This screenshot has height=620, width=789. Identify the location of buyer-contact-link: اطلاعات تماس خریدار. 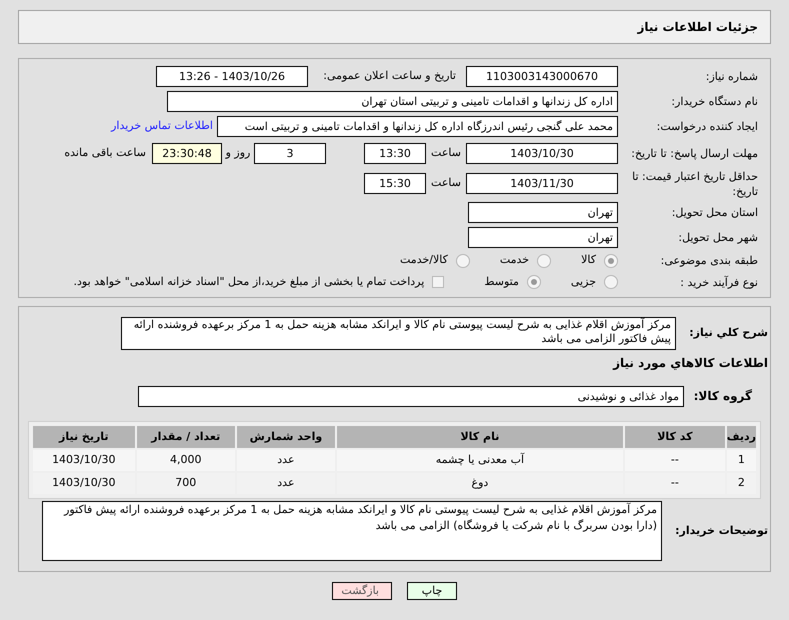
(162, 126).